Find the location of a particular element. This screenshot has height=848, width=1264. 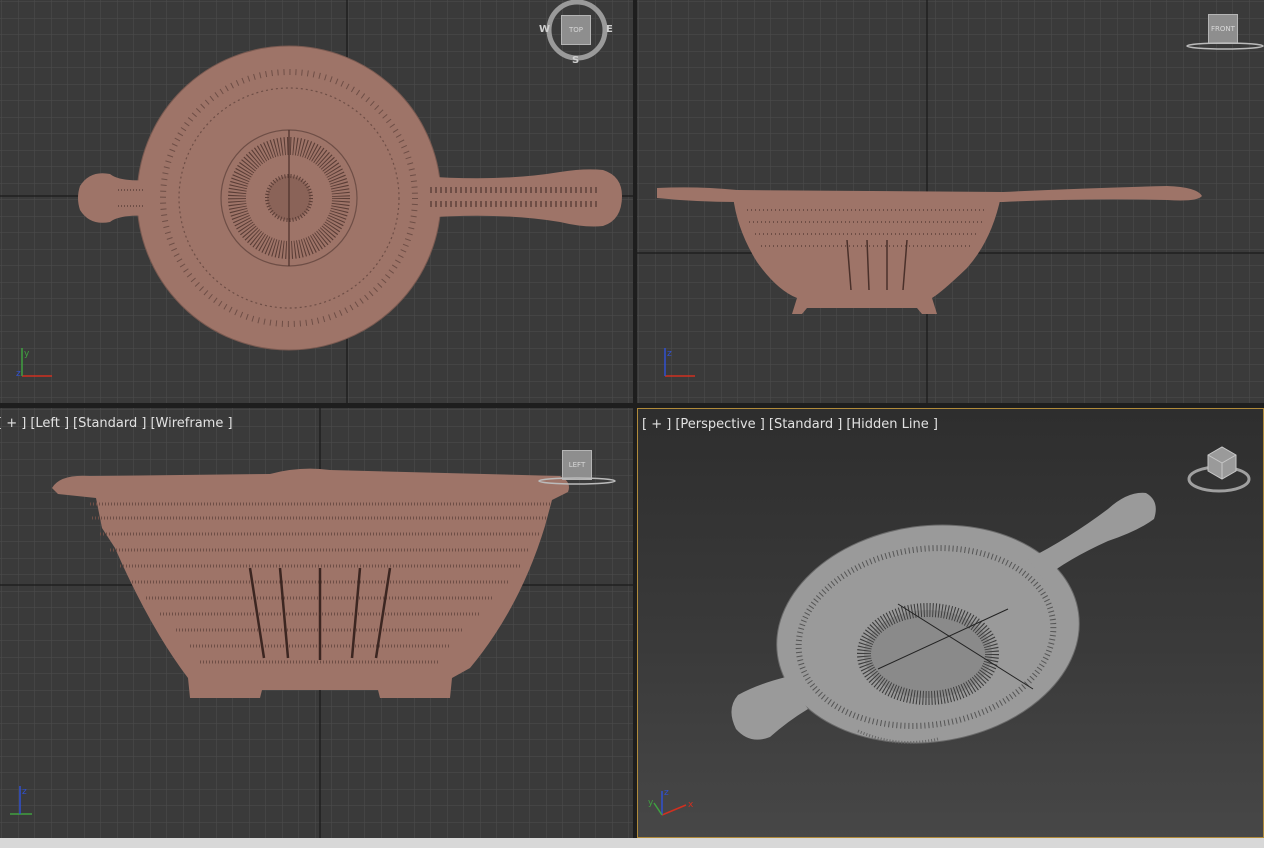

status-bar is located at coordinates (632, 843).